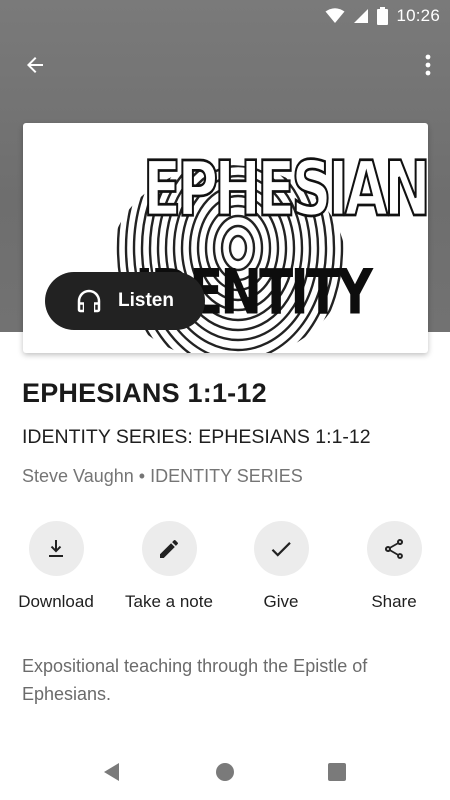 This screenshot has width=450, height=800. I want to click on nav-back-button, so click(111, 772).